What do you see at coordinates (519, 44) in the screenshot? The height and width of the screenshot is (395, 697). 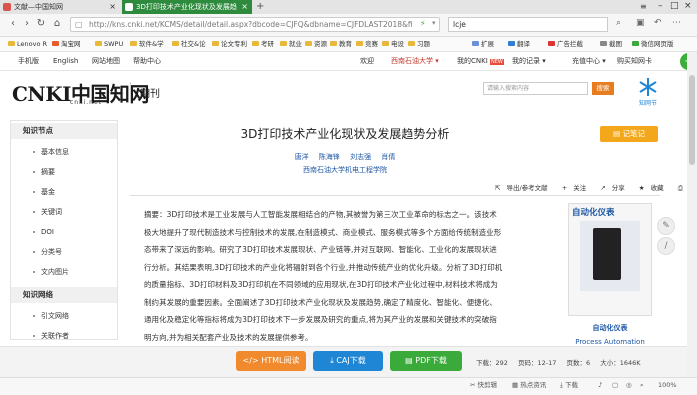 I see `translate-button: 翻译` at bounding box center [519, 44].